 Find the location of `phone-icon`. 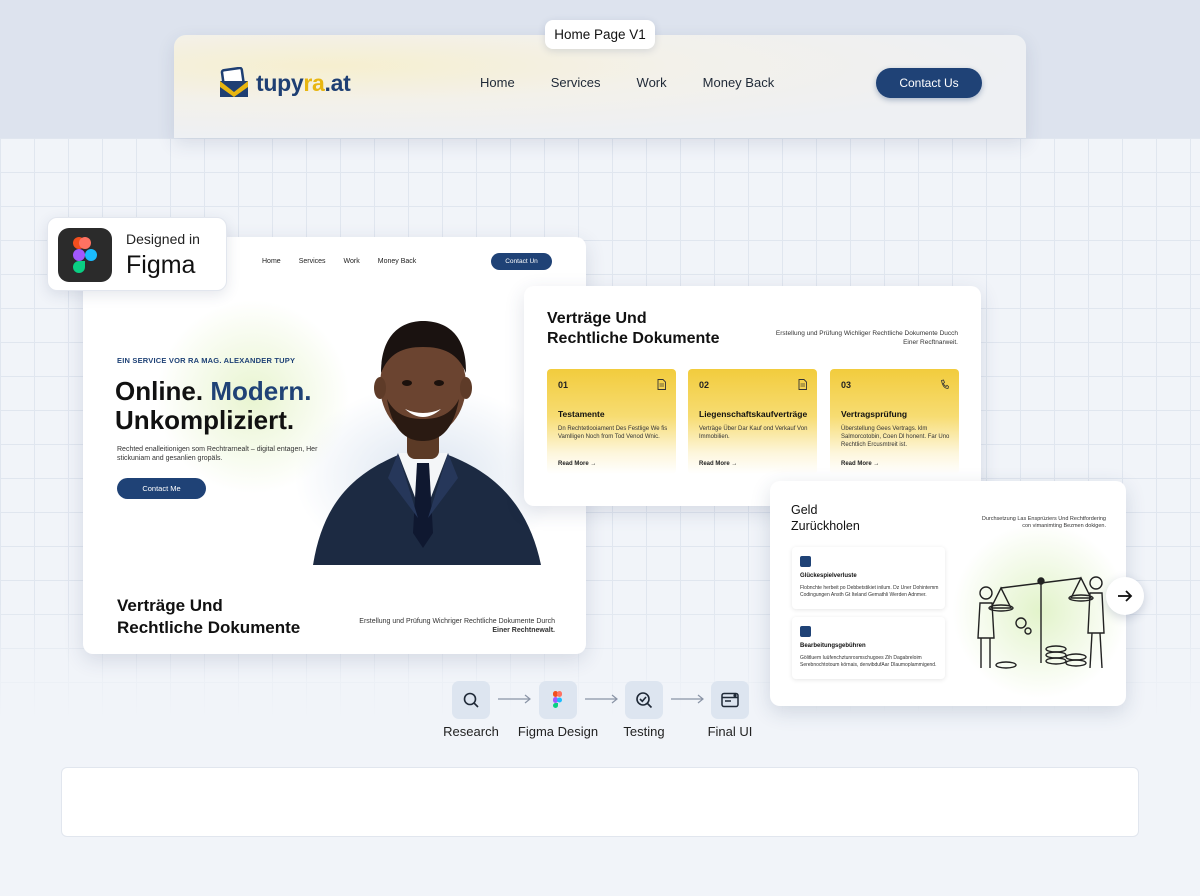

phone-icon is located at coordinates (945, 384).